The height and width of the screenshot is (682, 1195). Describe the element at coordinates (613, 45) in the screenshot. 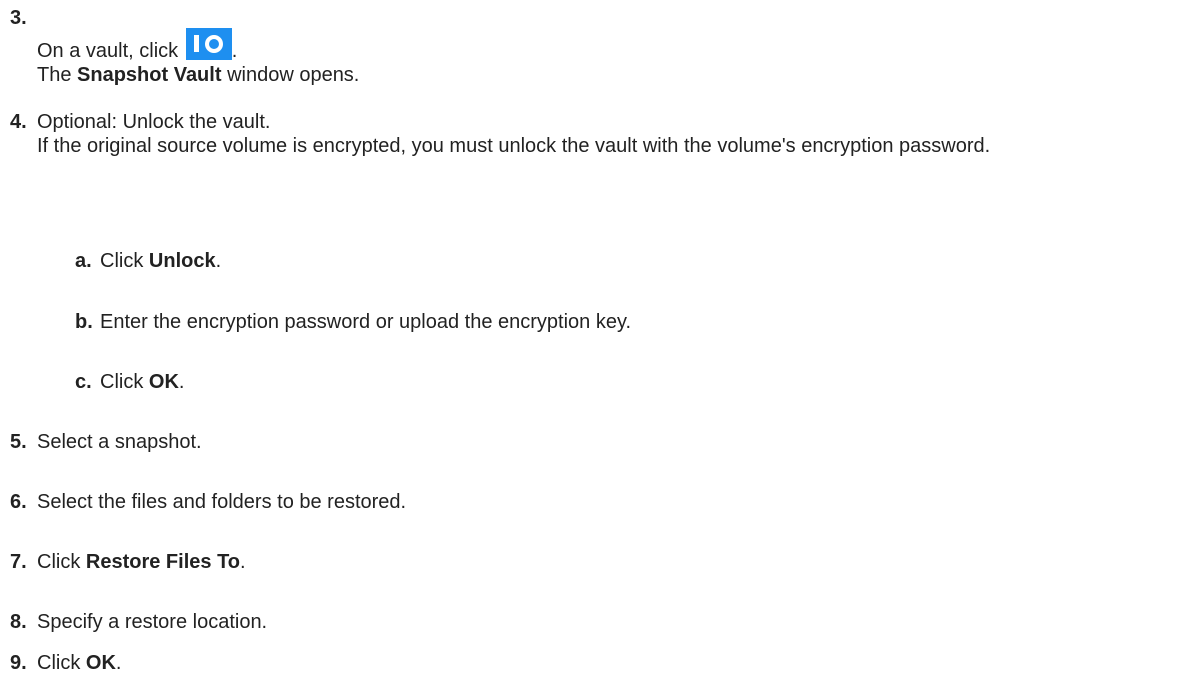

I see `step-line: On a vault, click .` at that location.